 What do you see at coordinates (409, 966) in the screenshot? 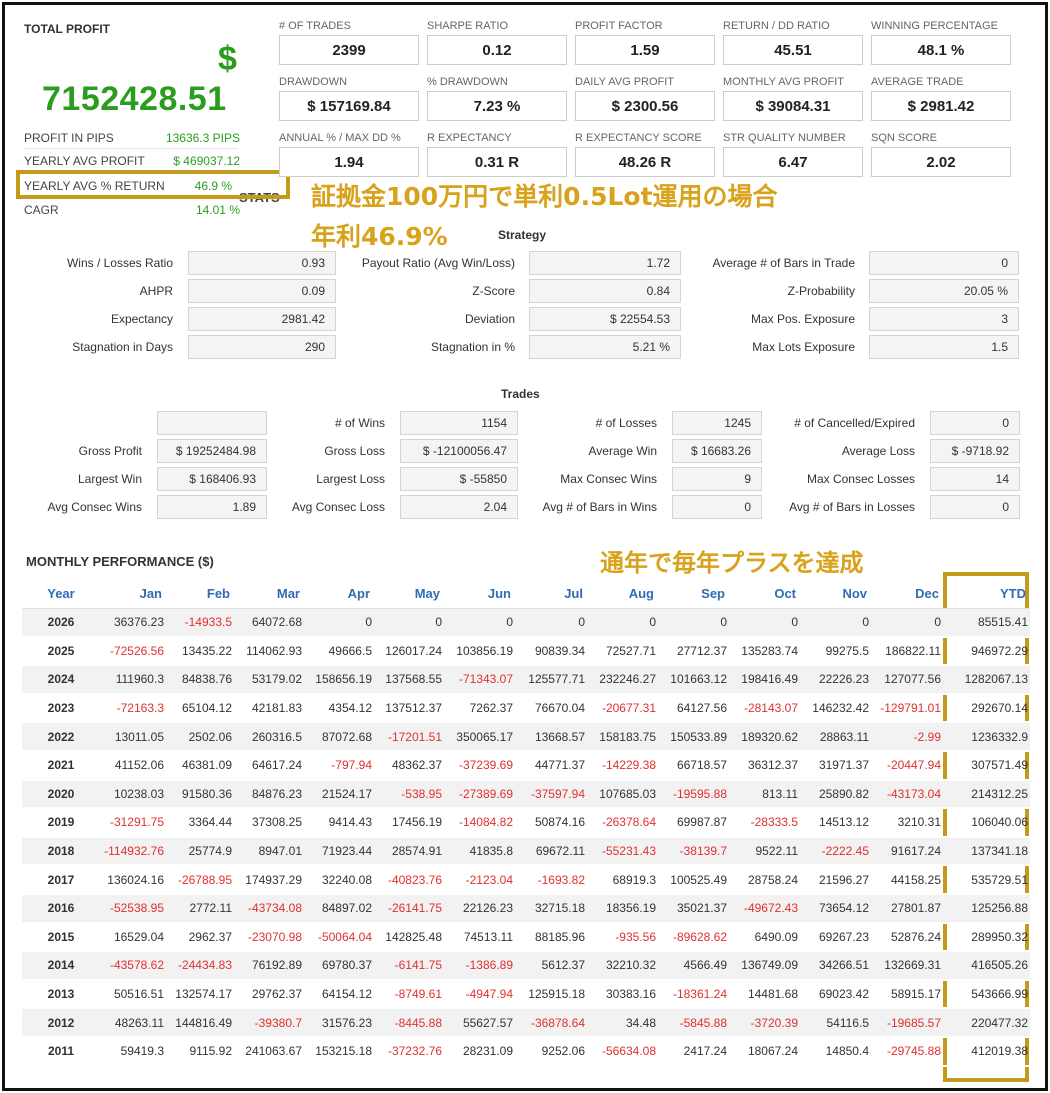
I see `month-cell: -6141.75` at bounding box center [409, 966].